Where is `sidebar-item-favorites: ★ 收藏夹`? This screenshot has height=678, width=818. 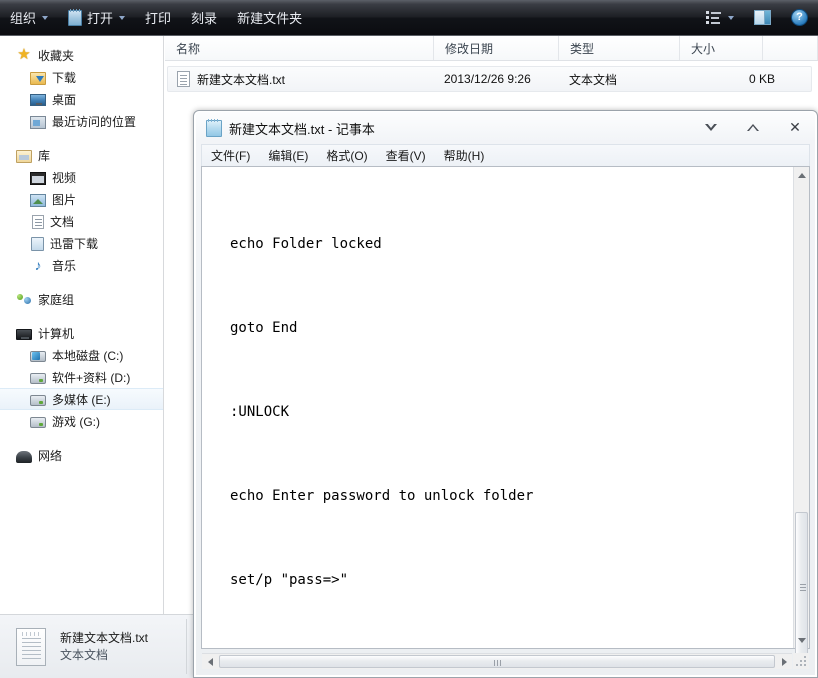
sidebar-item-favorites: ★ 收藏夹 is located at coordinates (81, 55).